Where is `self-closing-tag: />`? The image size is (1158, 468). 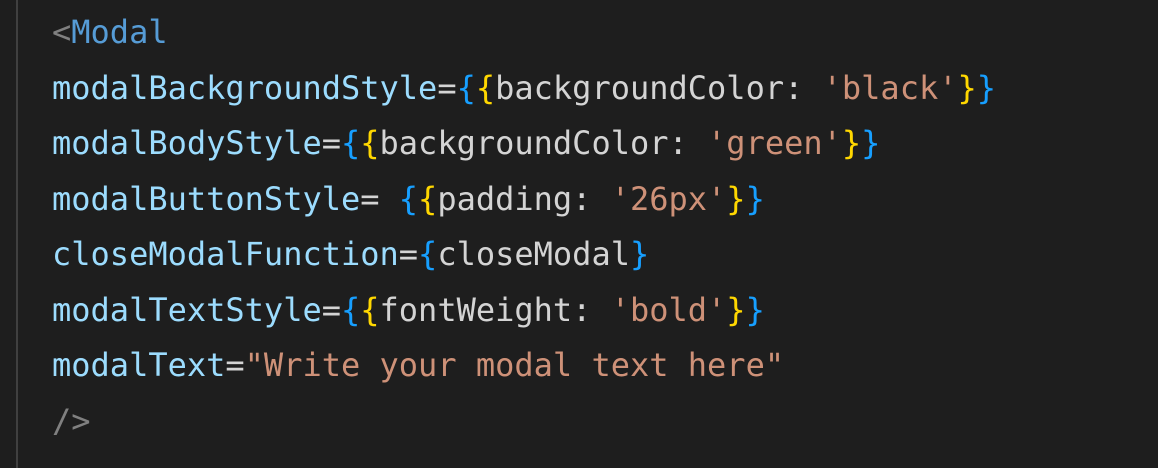 self-closing-tag: /> is located at coordinates (71, 420).